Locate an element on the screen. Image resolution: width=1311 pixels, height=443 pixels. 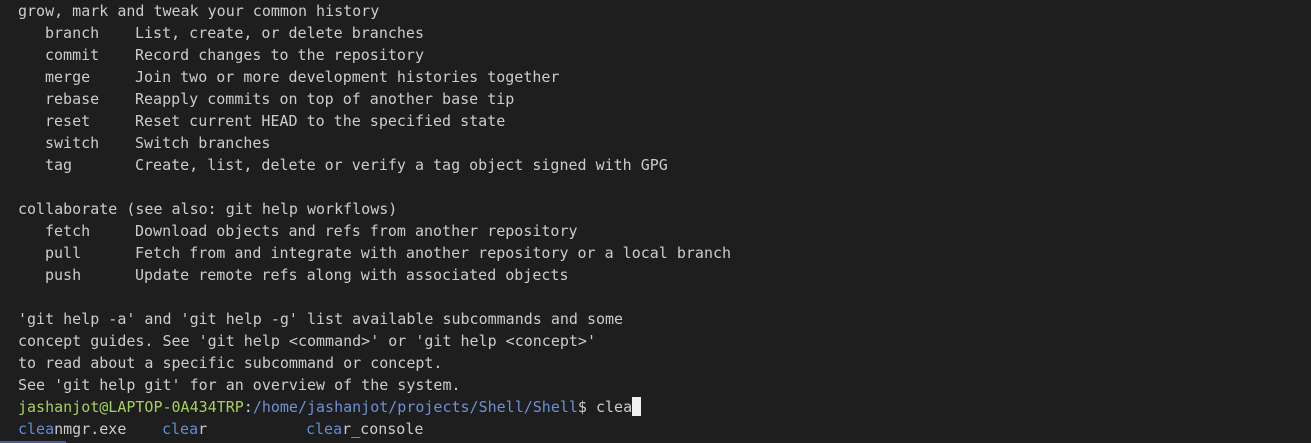
suggestion-clear-console: clear_console is located at coordinates (364, 429).